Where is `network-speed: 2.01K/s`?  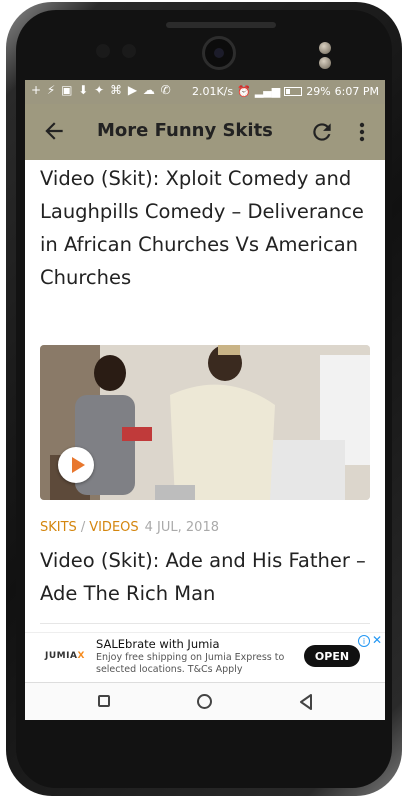
network-speed: 2.01K/s is located at coordinates (212, 91).